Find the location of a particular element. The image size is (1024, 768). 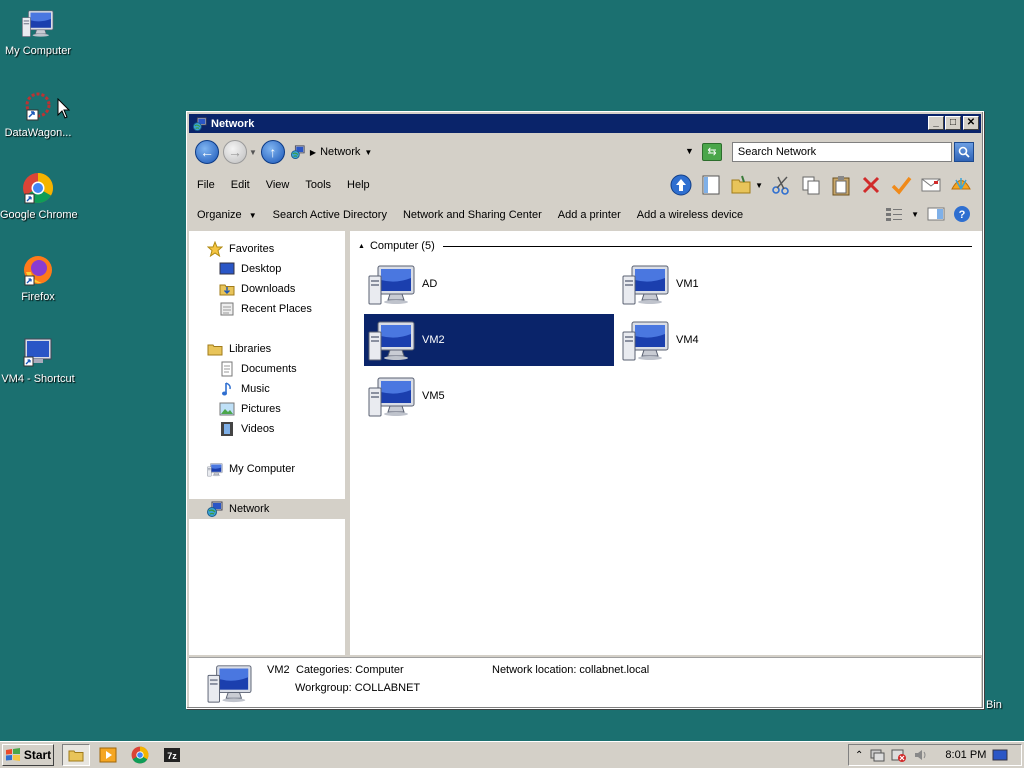

menu-file: File is located at coordinates (206, 185).